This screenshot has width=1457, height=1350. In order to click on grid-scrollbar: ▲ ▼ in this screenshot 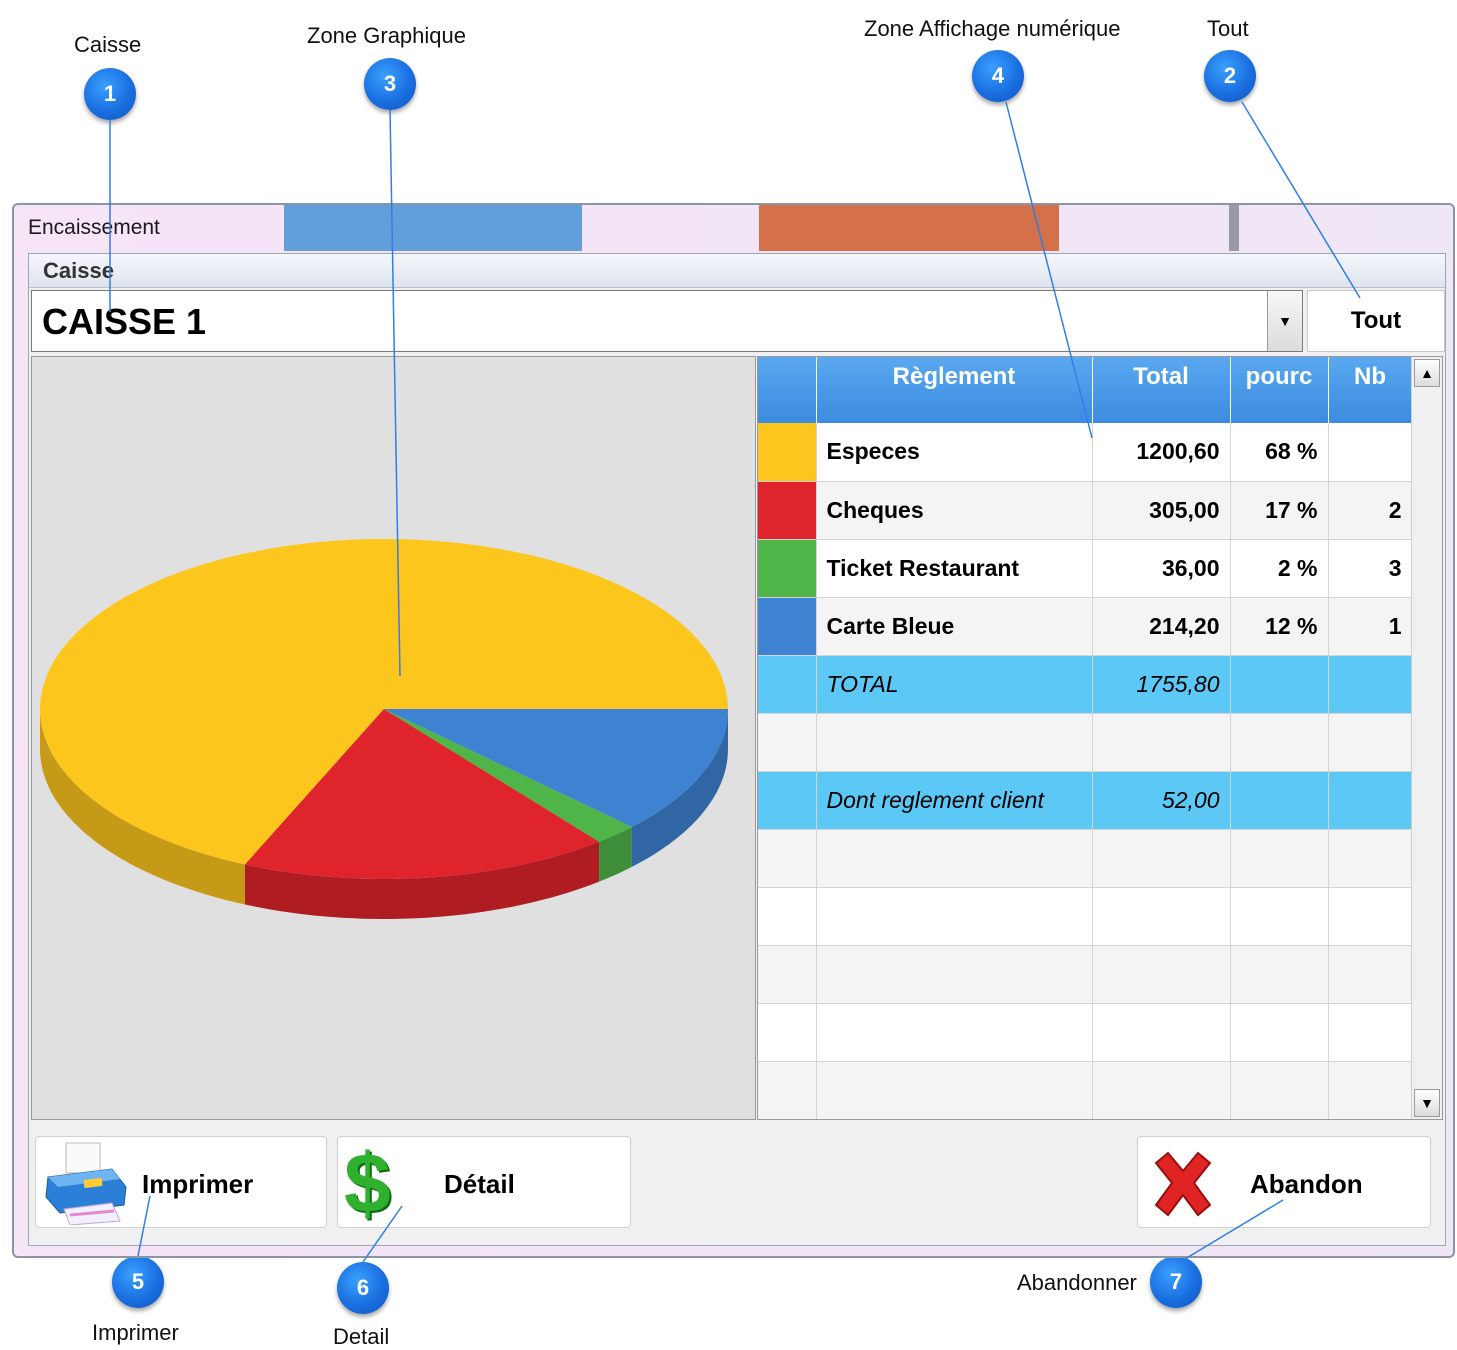, I will do `click(1426, 738)`.